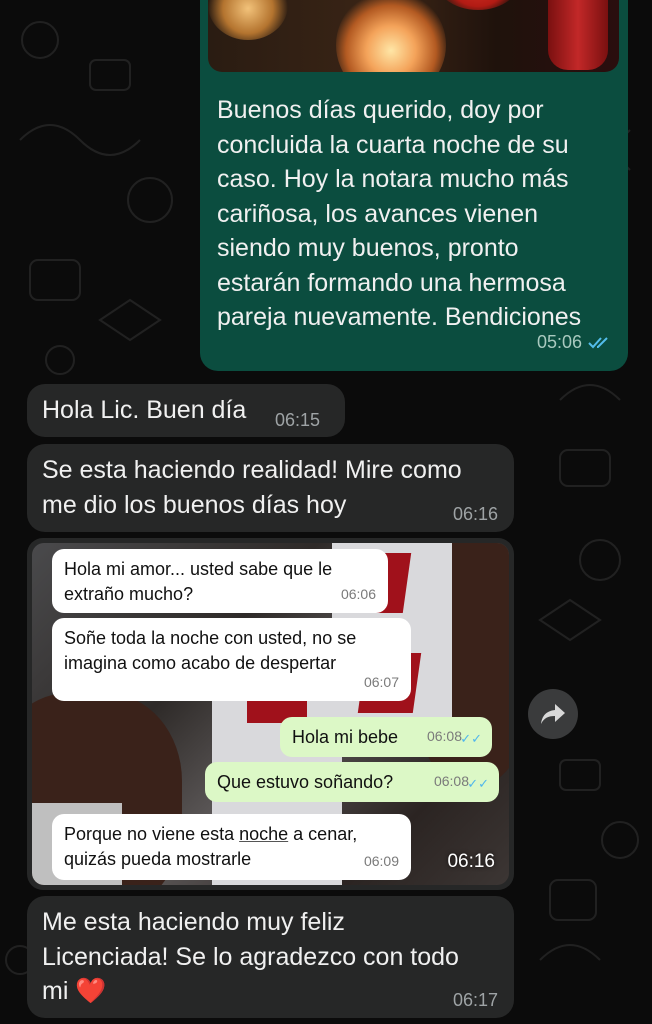 The image size is (652, 1024). What do you see at coordinates (475, 1000) in the screenshot?
I see `message-time: 06:17` at bounding box center [475, 1000].